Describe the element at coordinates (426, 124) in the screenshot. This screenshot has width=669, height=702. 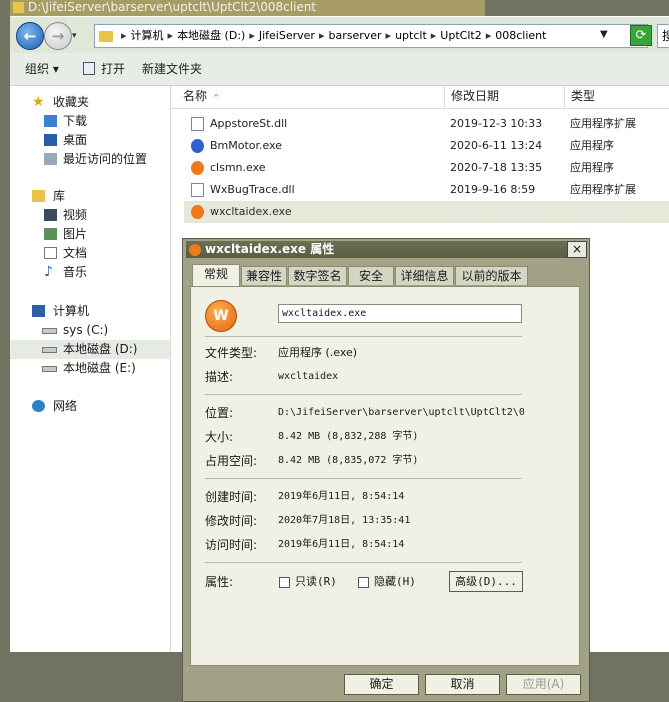
I see `file-row: AppstoreSt.dll 2019-12-3 10:33 应用程序扩展` at that location.